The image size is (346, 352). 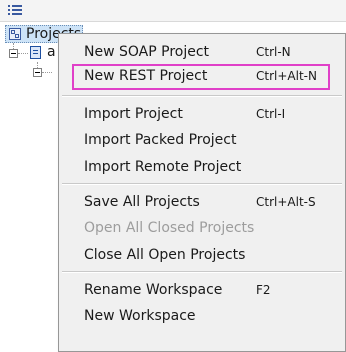 I want to click on menu-item-import-remote-project: Import Remote Project, so click(x=202, y=168).